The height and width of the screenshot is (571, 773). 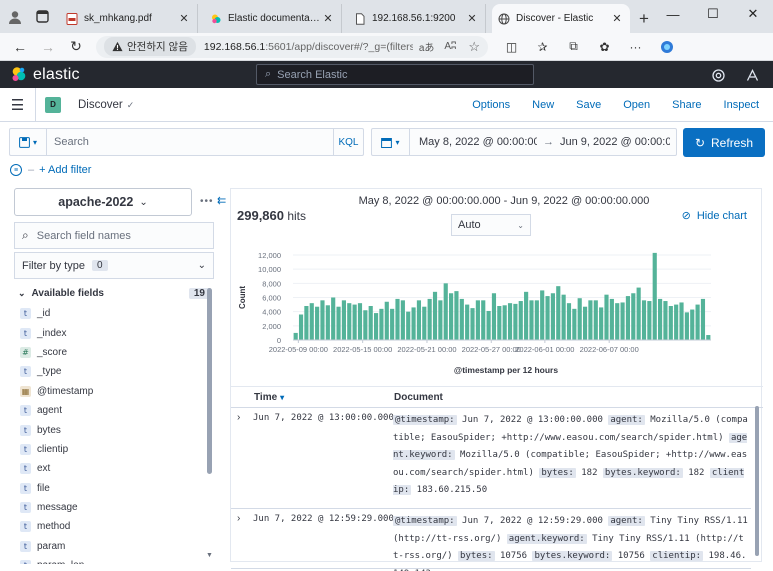 I want to click on filter-by-type-button: Filter by type 0 ⌄, so click(x=114, y=265).